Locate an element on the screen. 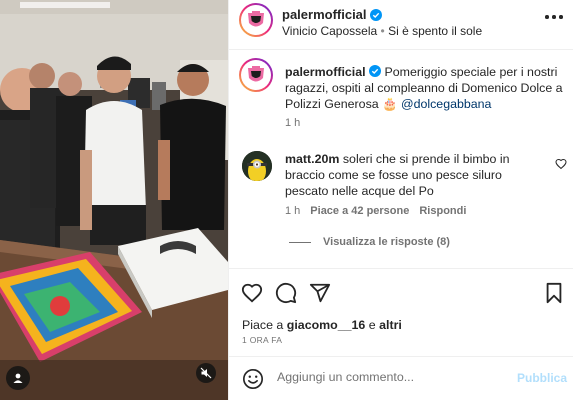 The height and width of the screenshot is (400, 573). likes-conjunction: e is located at coordinates (372, 325).